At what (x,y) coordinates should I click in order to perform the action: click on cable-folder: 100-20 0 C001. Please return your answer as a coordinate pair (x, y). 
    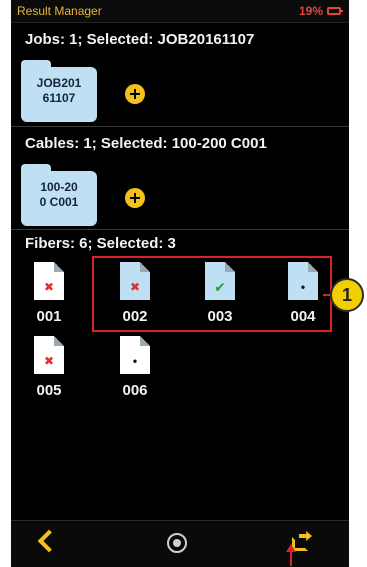
    Looking at the image, I should click on (59, 195).